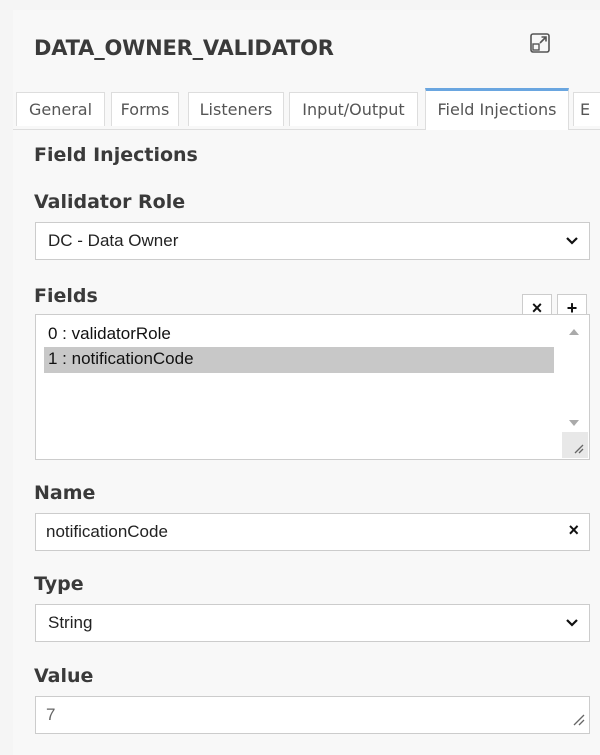  Describe the element at coordinates (586, 109) in the screenshot. I see `tab-overflow: E` at that location.